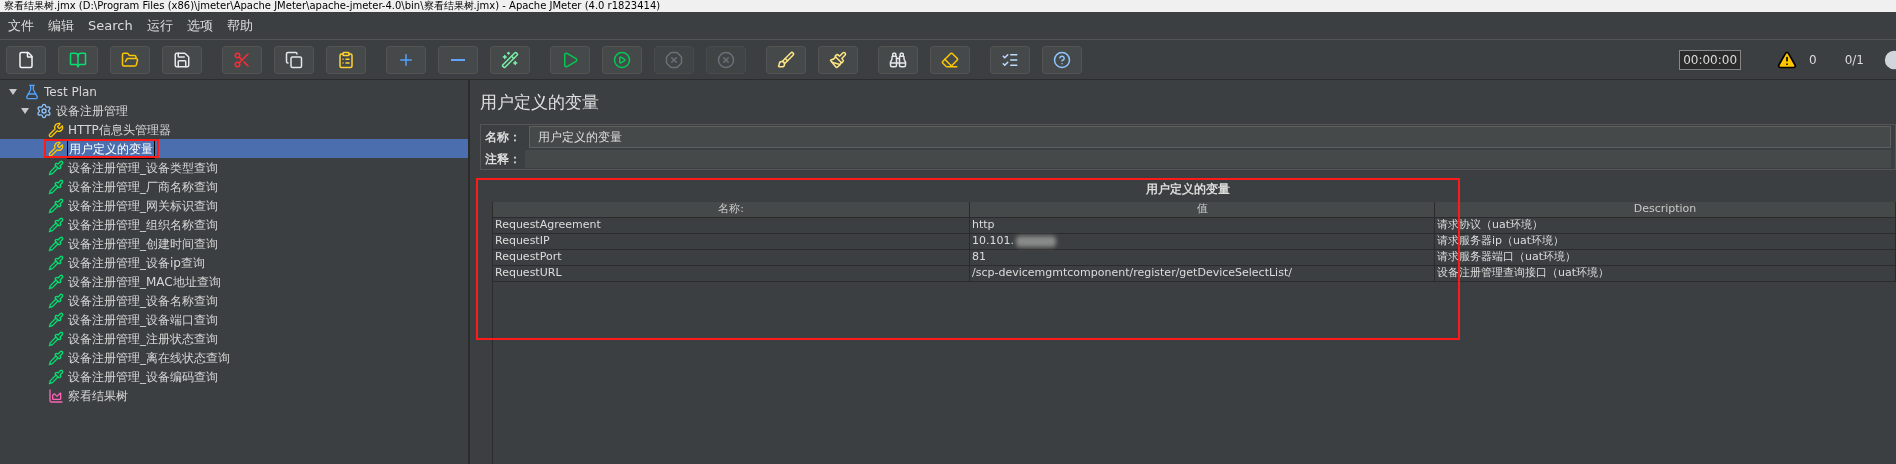  I want to click on tree-item: 设备注册管理_设备类型查询, so click(234, 167).